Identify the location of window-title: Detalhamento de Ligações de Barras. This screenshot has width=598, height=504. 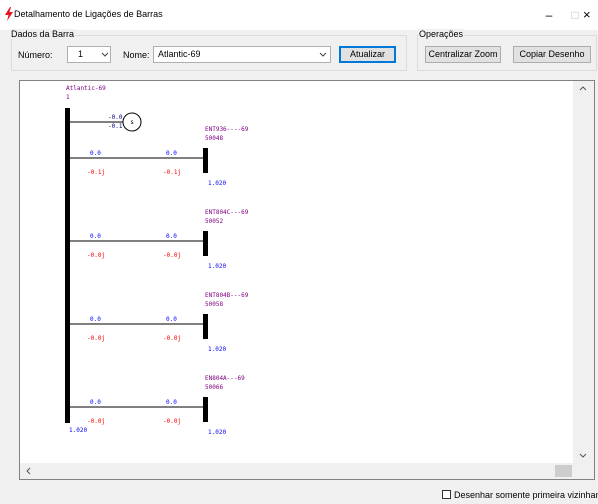
(88, 14).